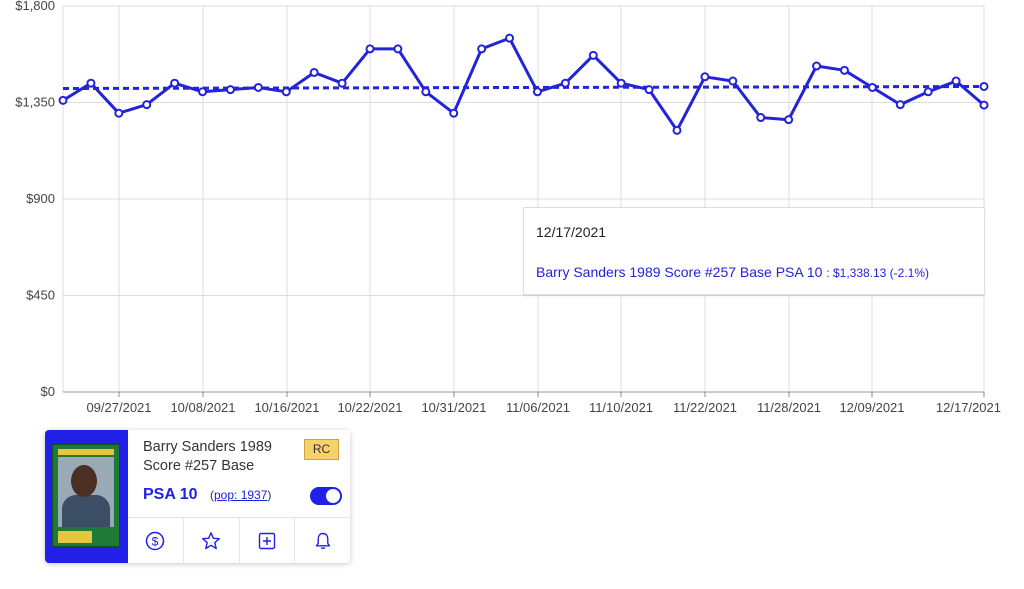 Image resolution: width=1024 pixels, height=589 pixels. I want to click on add-to-collection-button, so click(266, 540).